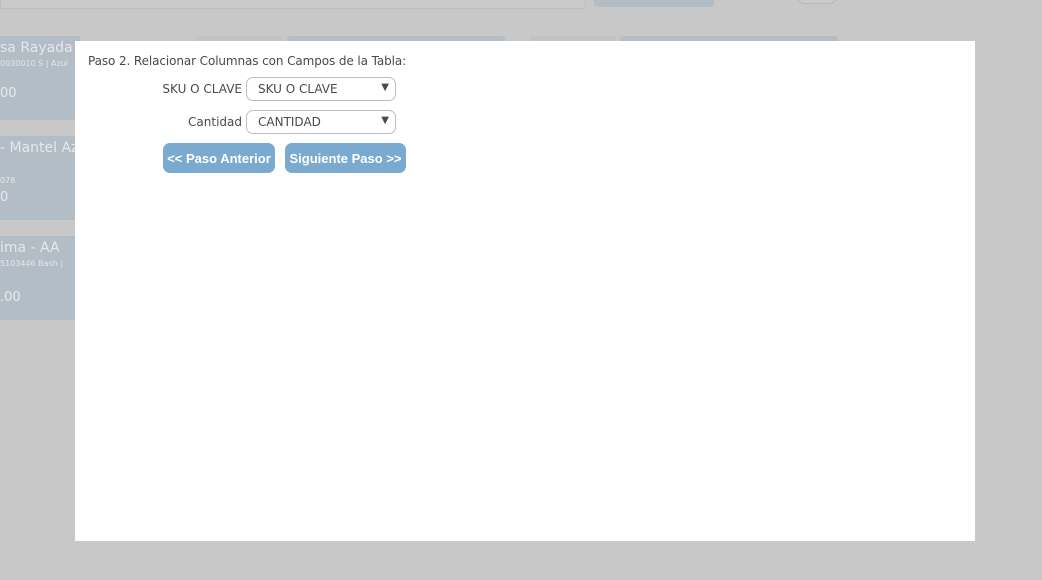  Describe the element at coordinates (202, 89) in the screenshot. I see `sku-label: SKU O CLAVE` at that location.